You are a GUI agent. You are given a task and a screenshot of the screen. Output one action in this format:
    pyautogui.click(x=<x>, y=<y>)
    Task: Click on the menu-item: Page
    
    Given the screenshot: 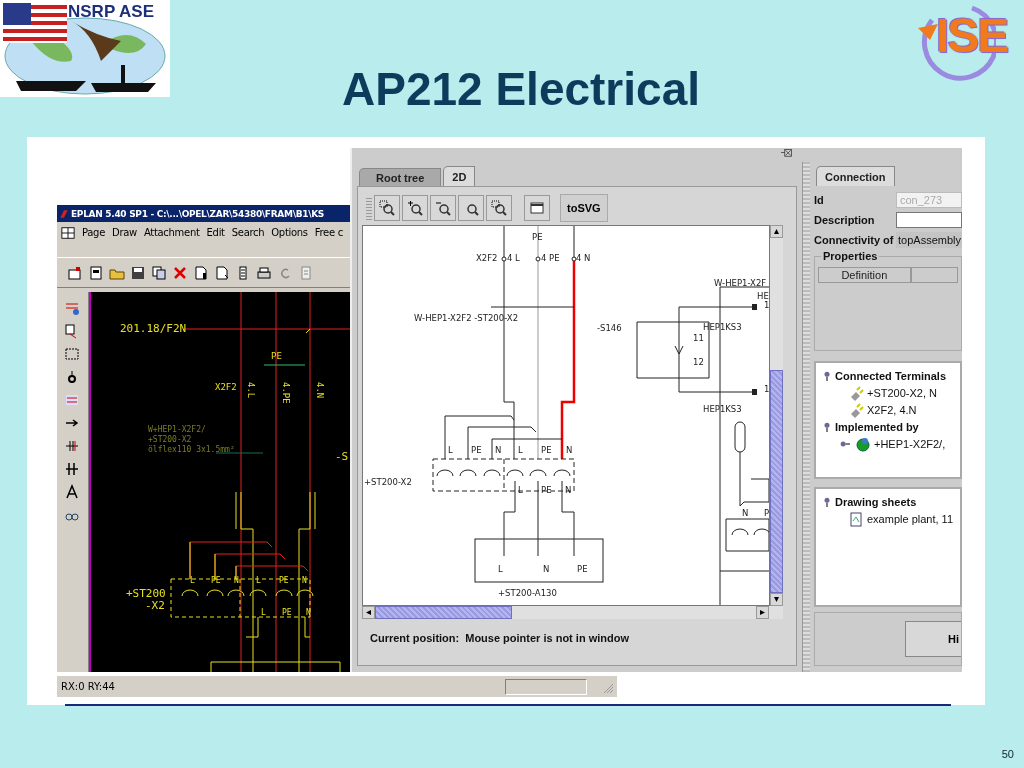 What is the action you would take?
    pyautogui.click(x=93, y=233)
    